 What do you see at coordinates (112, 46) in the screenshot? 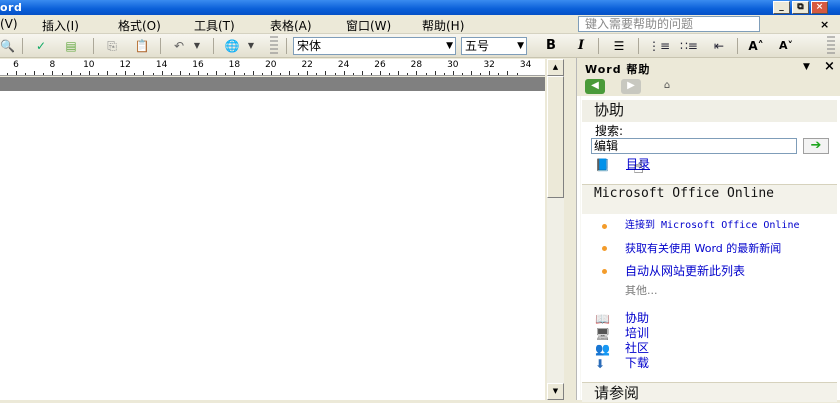
I see `copy-icon: ⎘` at bounding box center [112, 46].